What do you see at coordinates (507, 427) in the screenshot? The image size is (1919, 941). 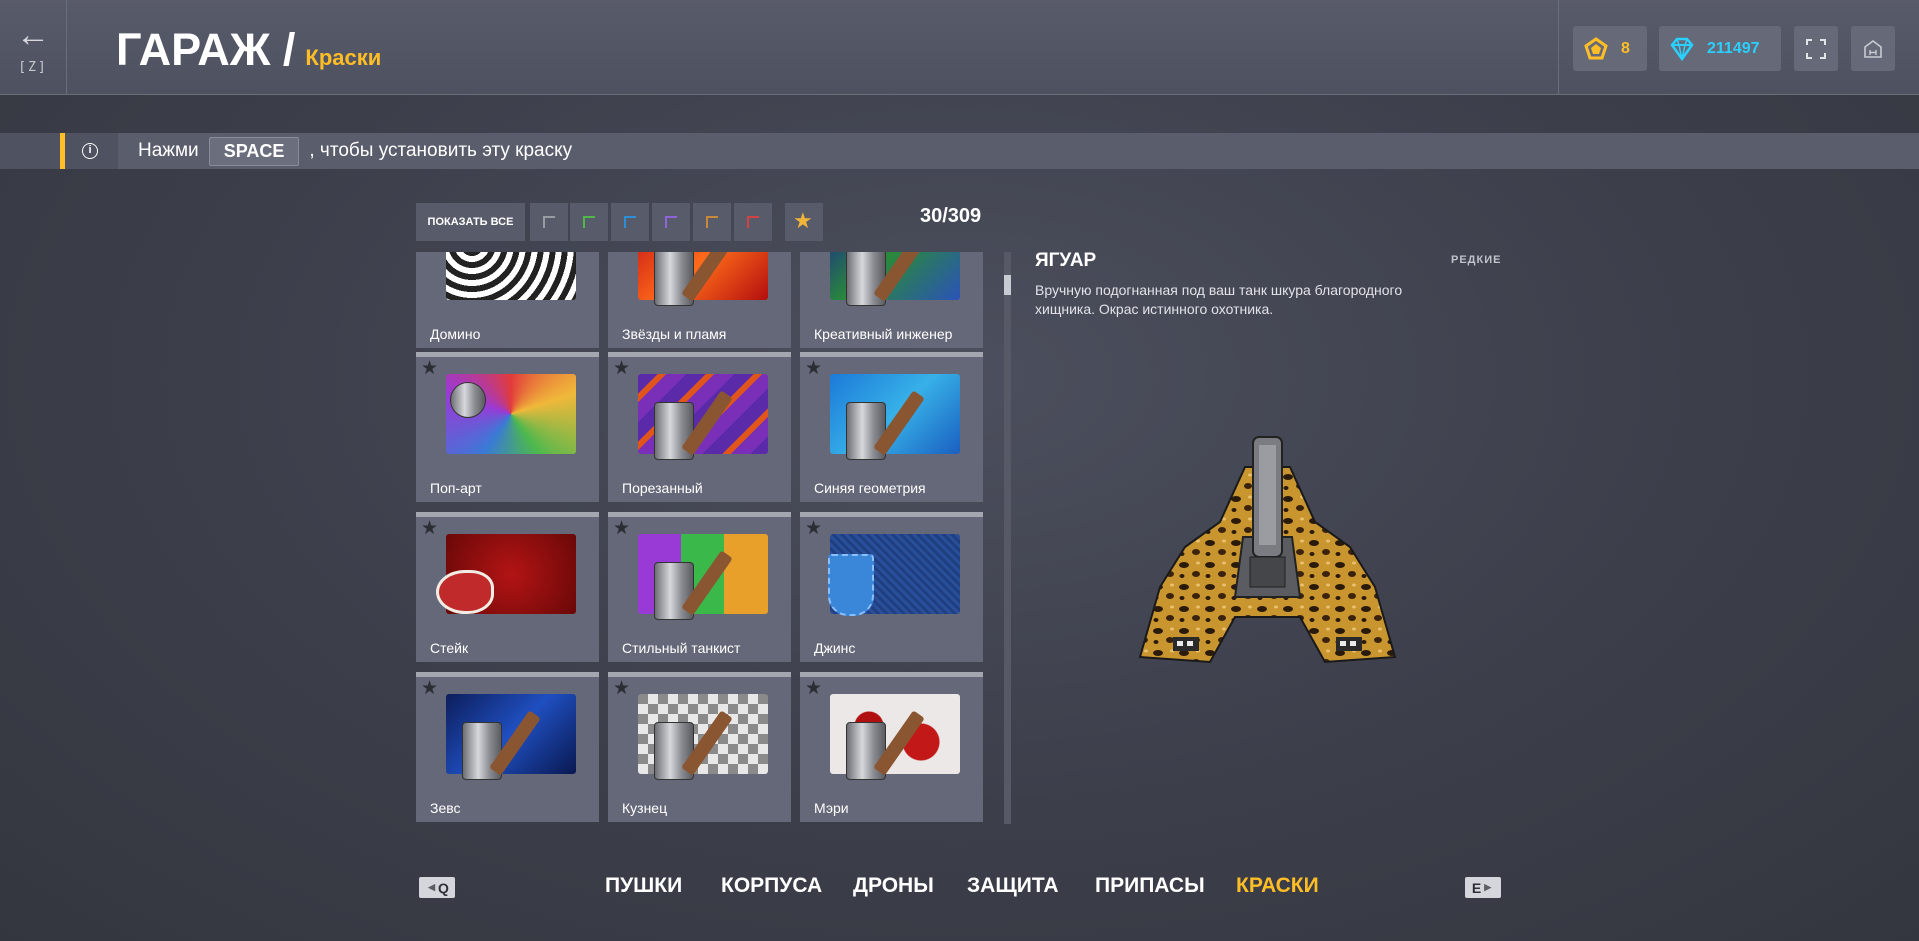 I see `paint-card: ★ Поп-арт` at bounding box center [507, 427].